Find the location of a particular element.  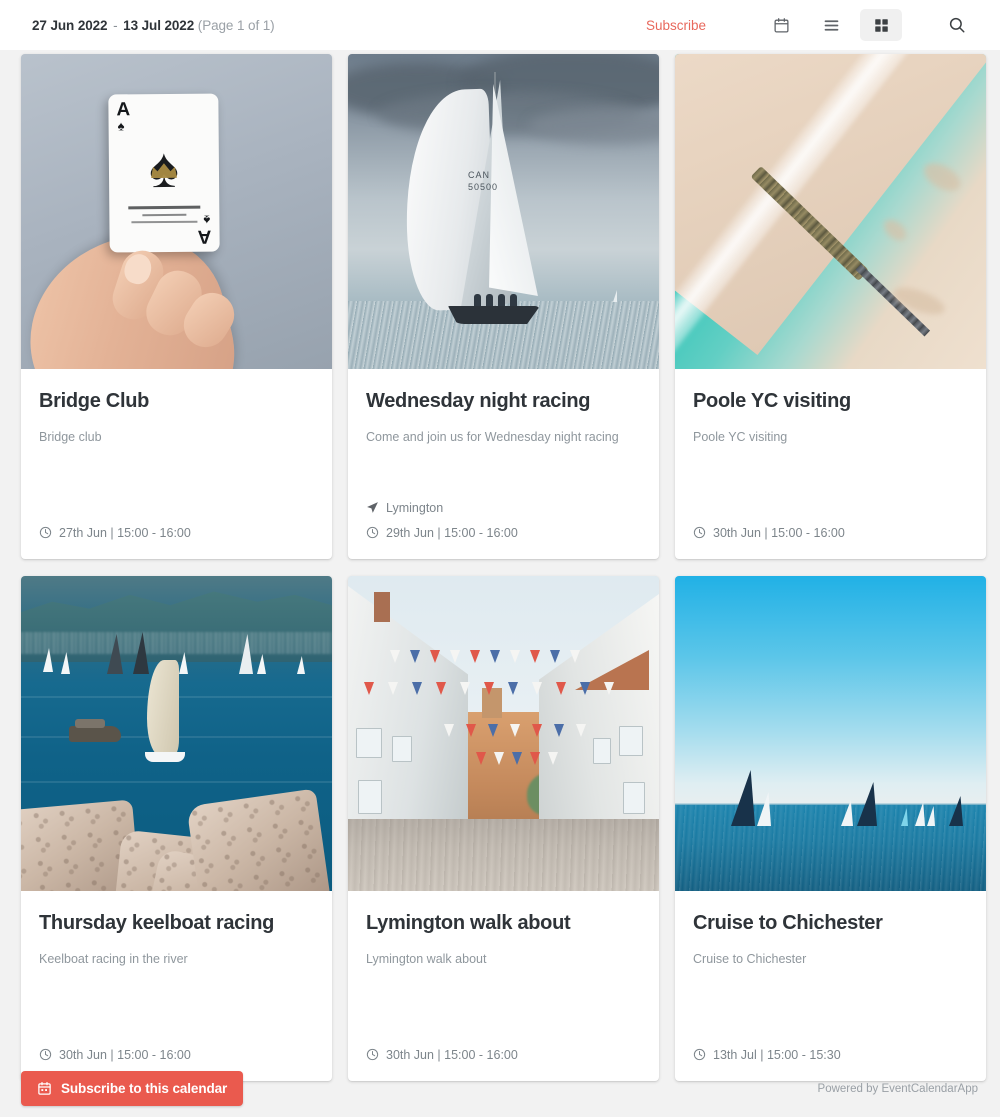

event-meta: 30th Jun | 15:00 - 16:00 is located at coordinates (830, 539).